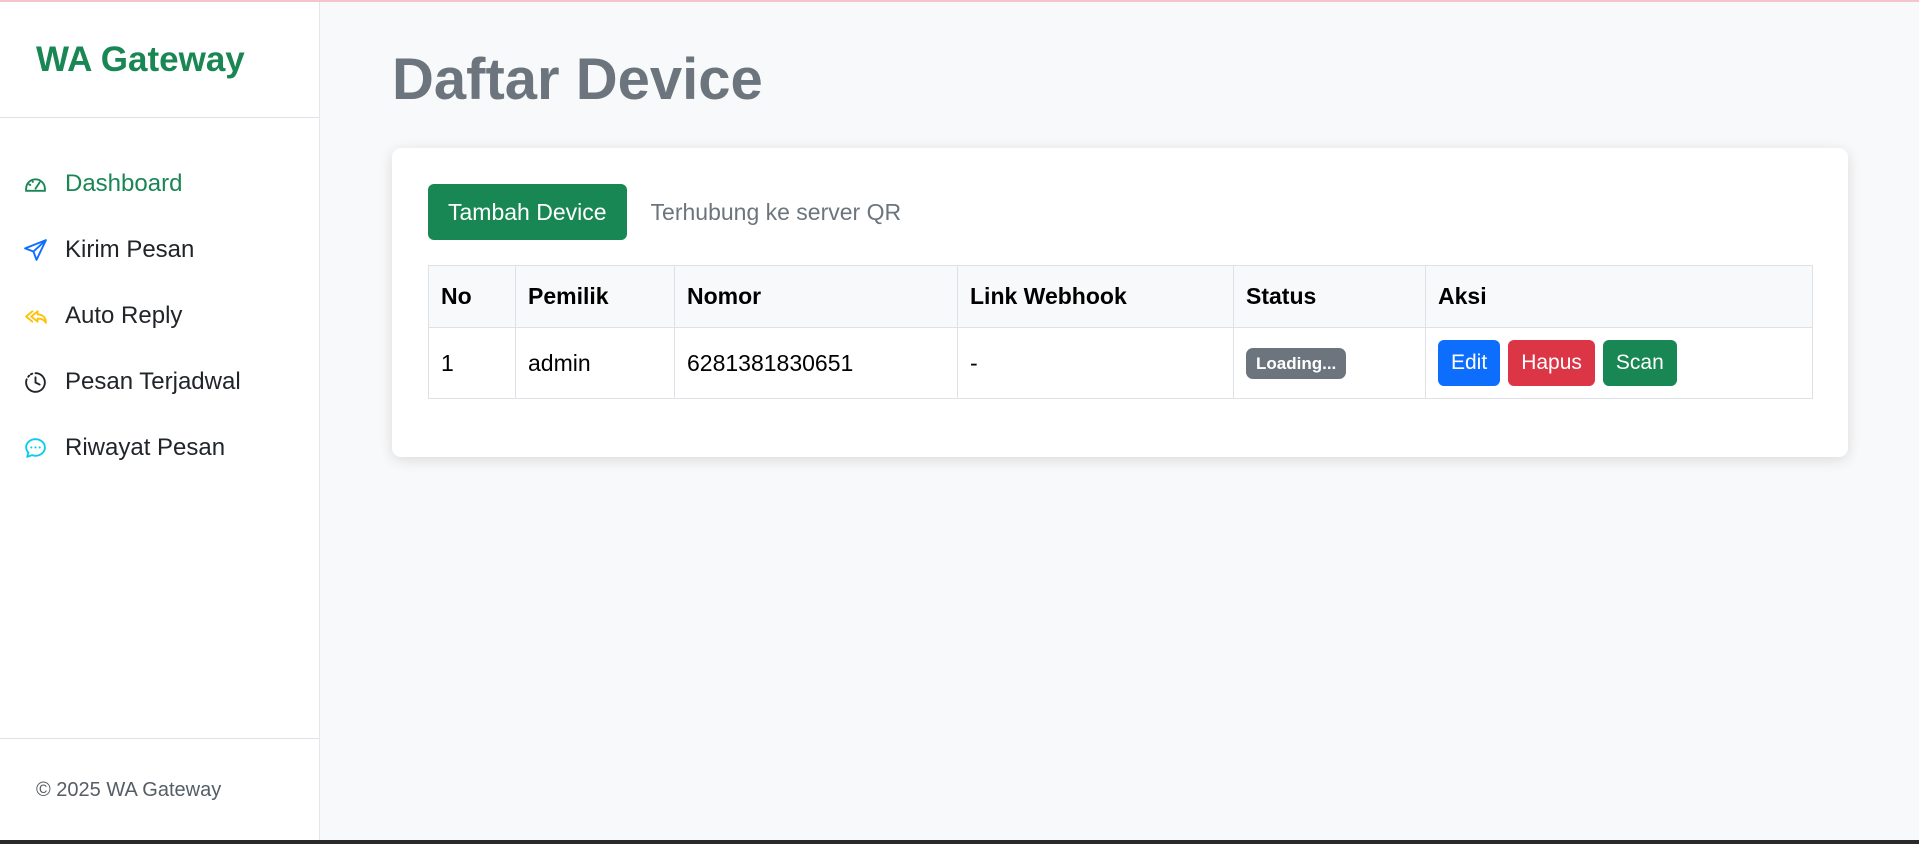  What do you see at coordinates (776, 211) in the screenshot?
I see `connection-status-text: Terhubung ke server QR` at bounding box center [776, 211].